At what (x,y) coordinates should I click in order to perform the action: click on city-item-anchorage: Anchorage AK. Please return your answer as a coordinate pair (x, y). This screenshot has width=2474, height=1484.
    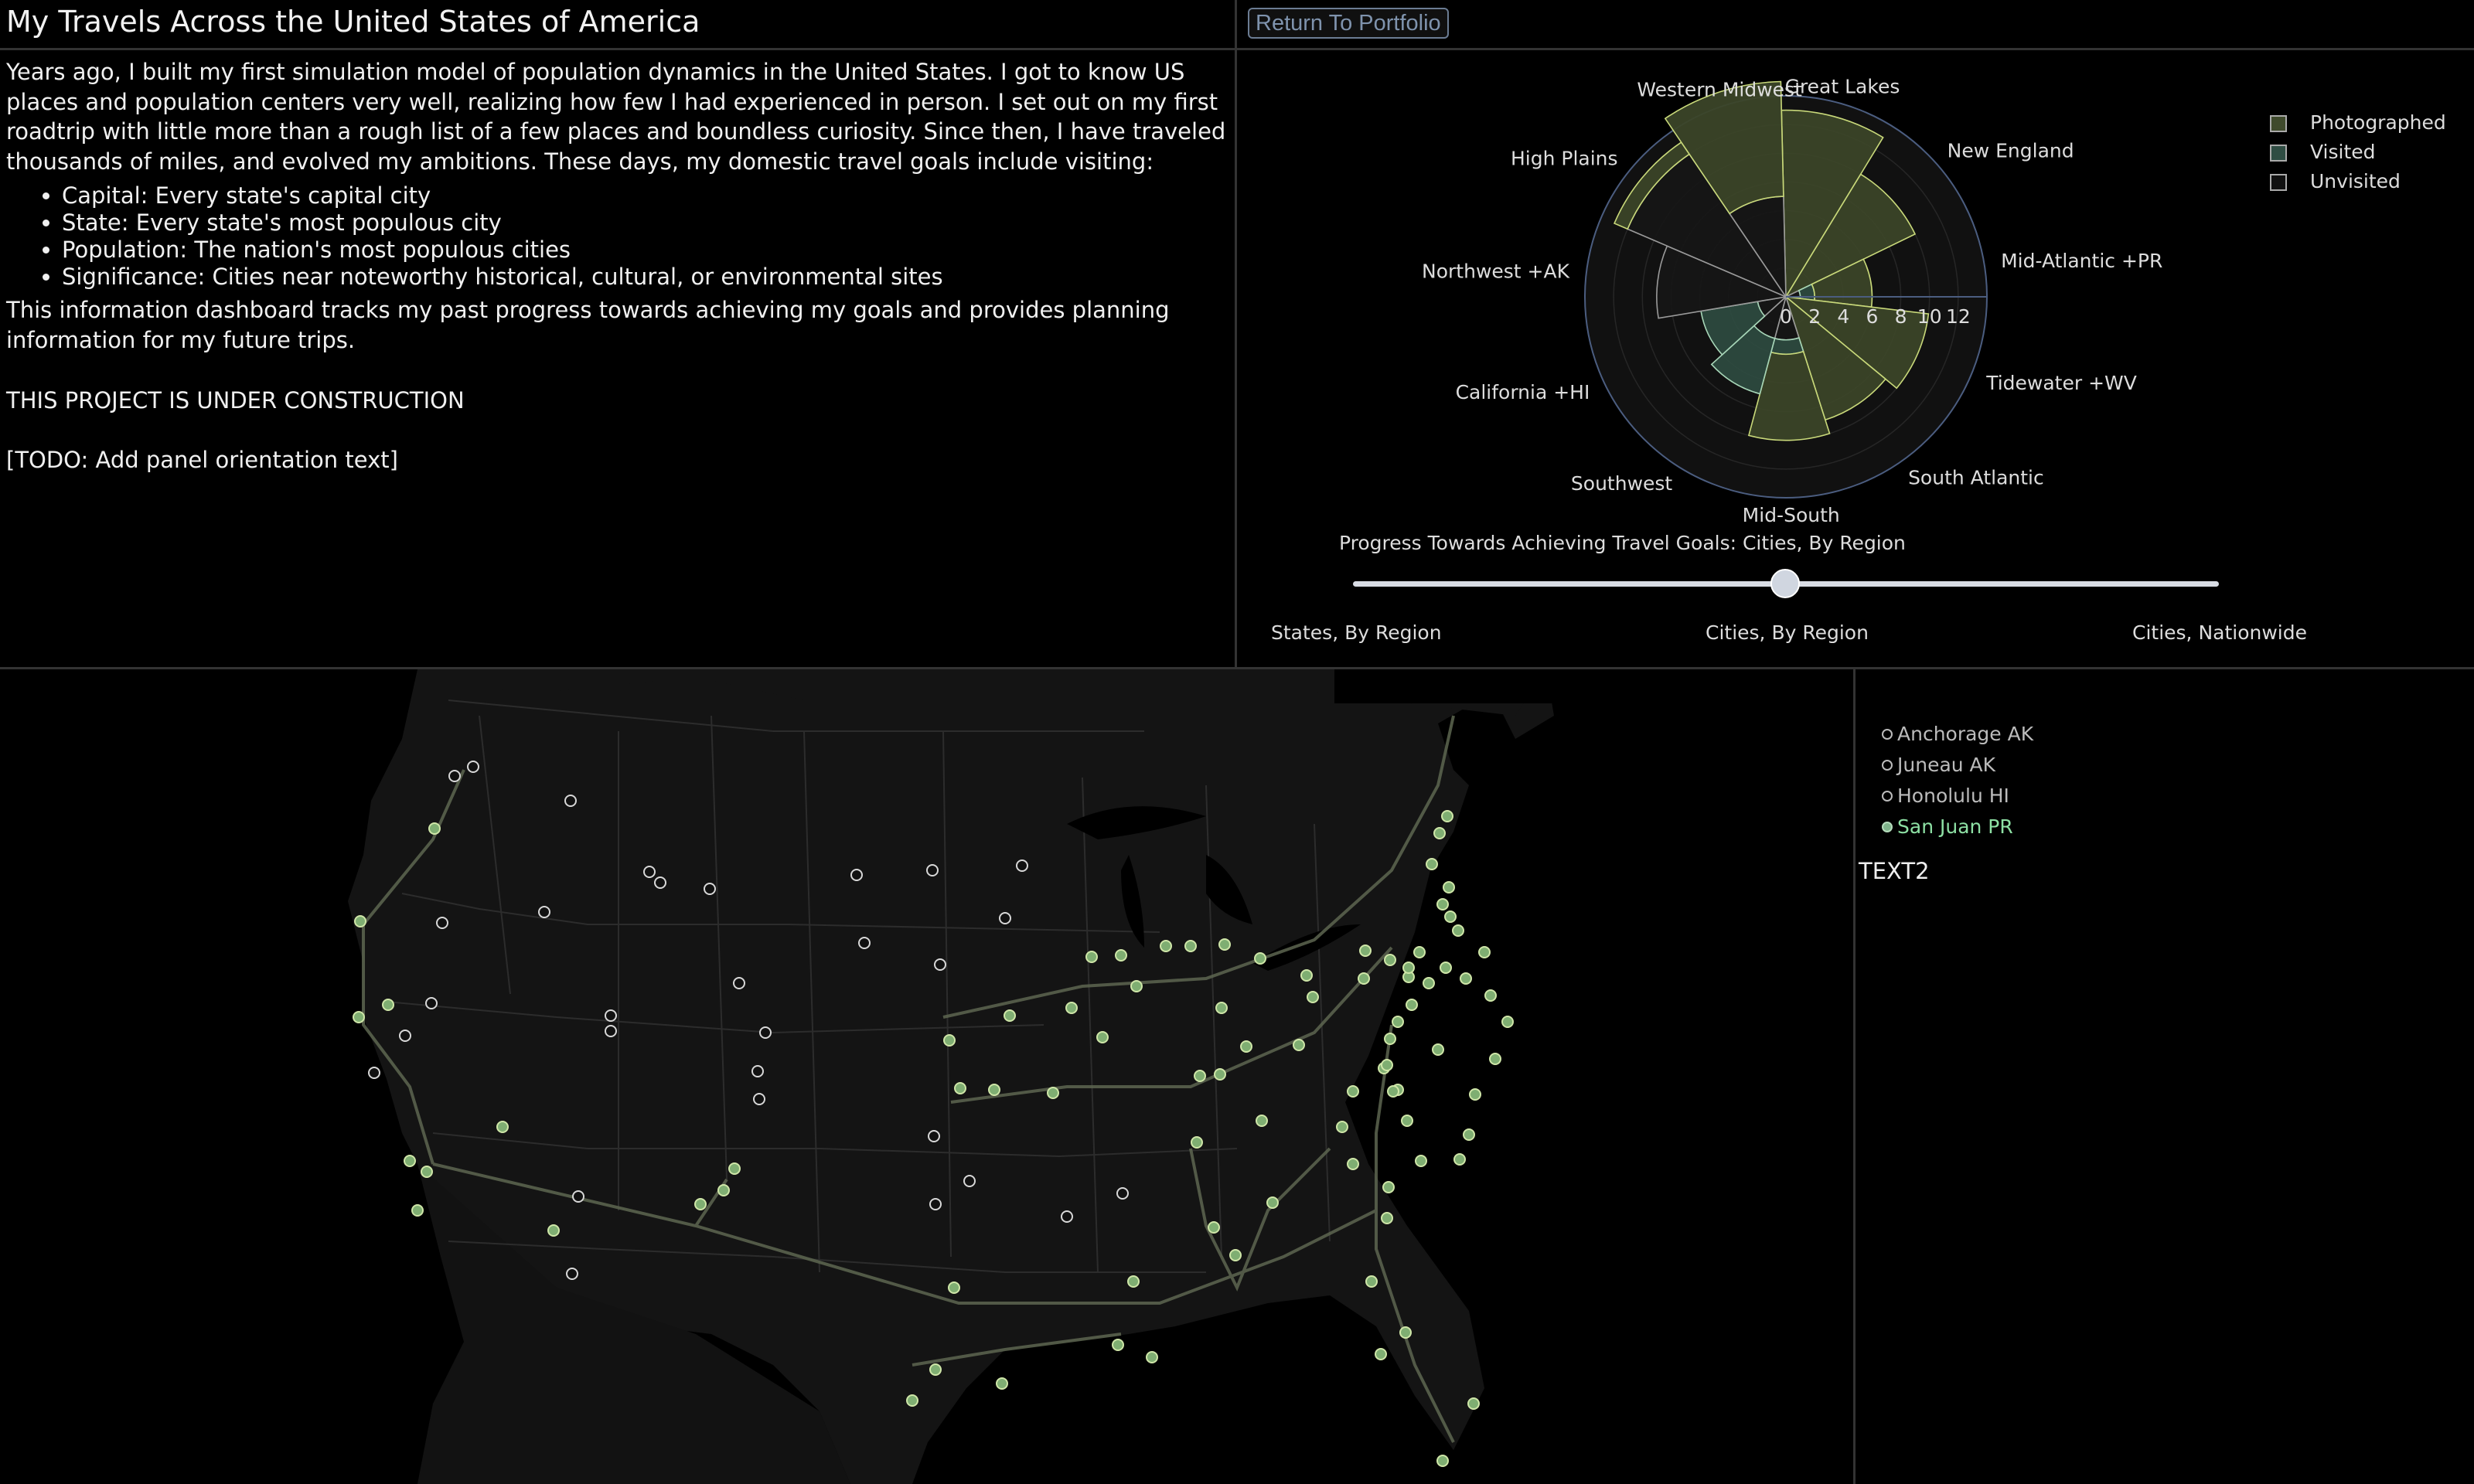
    Looking at the image, I should click on (1957, 734).